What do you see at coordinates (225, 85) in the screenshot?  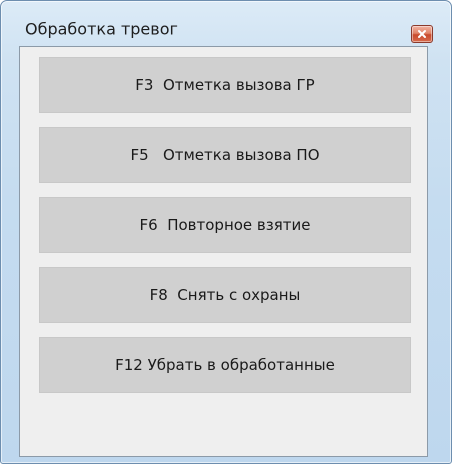 I see `f3-mark-gr-call-button: F3 Отметка вызова ГР` at bounding box center [225, 85].